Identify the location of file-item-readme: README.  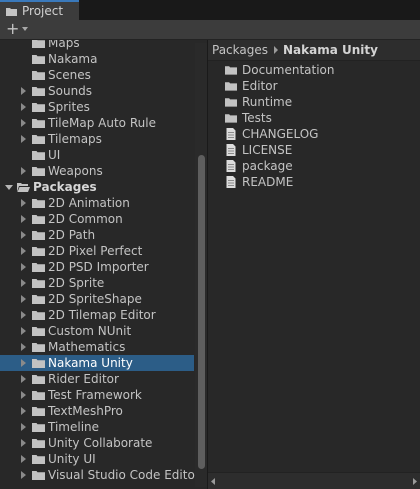
(280, 182).